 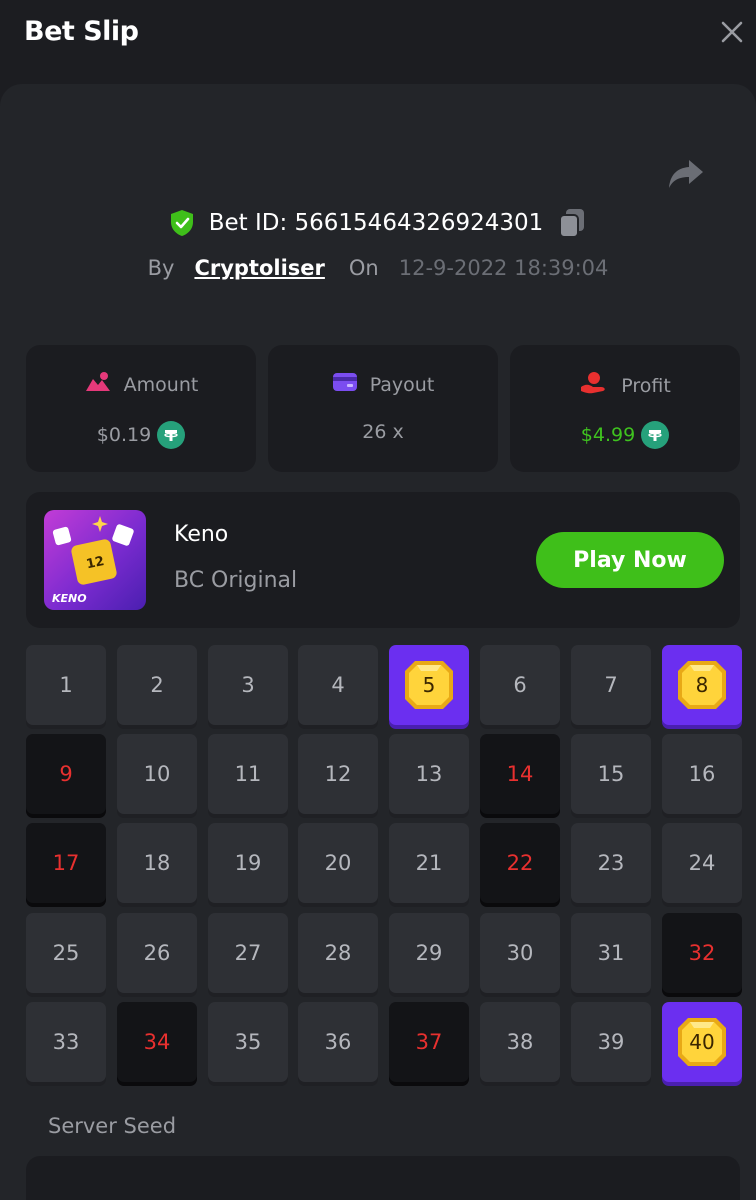 What do you see at coordinates (236, 580) in the screenshot?
I see `game-subtitle: BC Original` at bounding box center [236, 580].